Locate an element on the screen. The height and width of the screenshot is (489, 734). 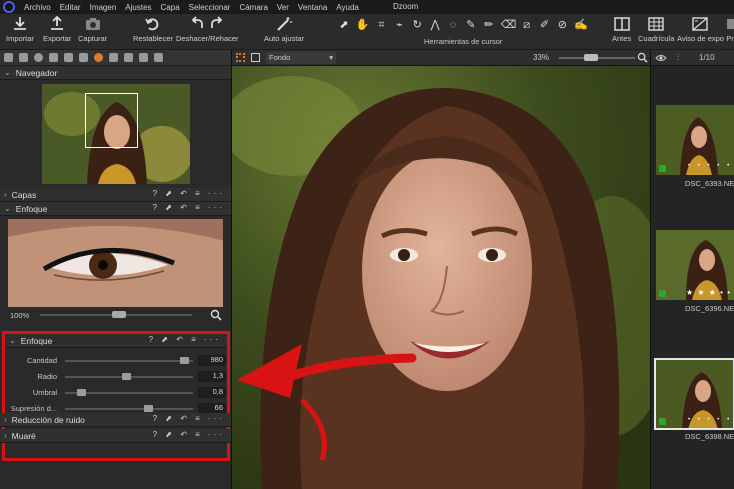
select-cursor-icon: ⬈ is located at coordinates (344, 25).